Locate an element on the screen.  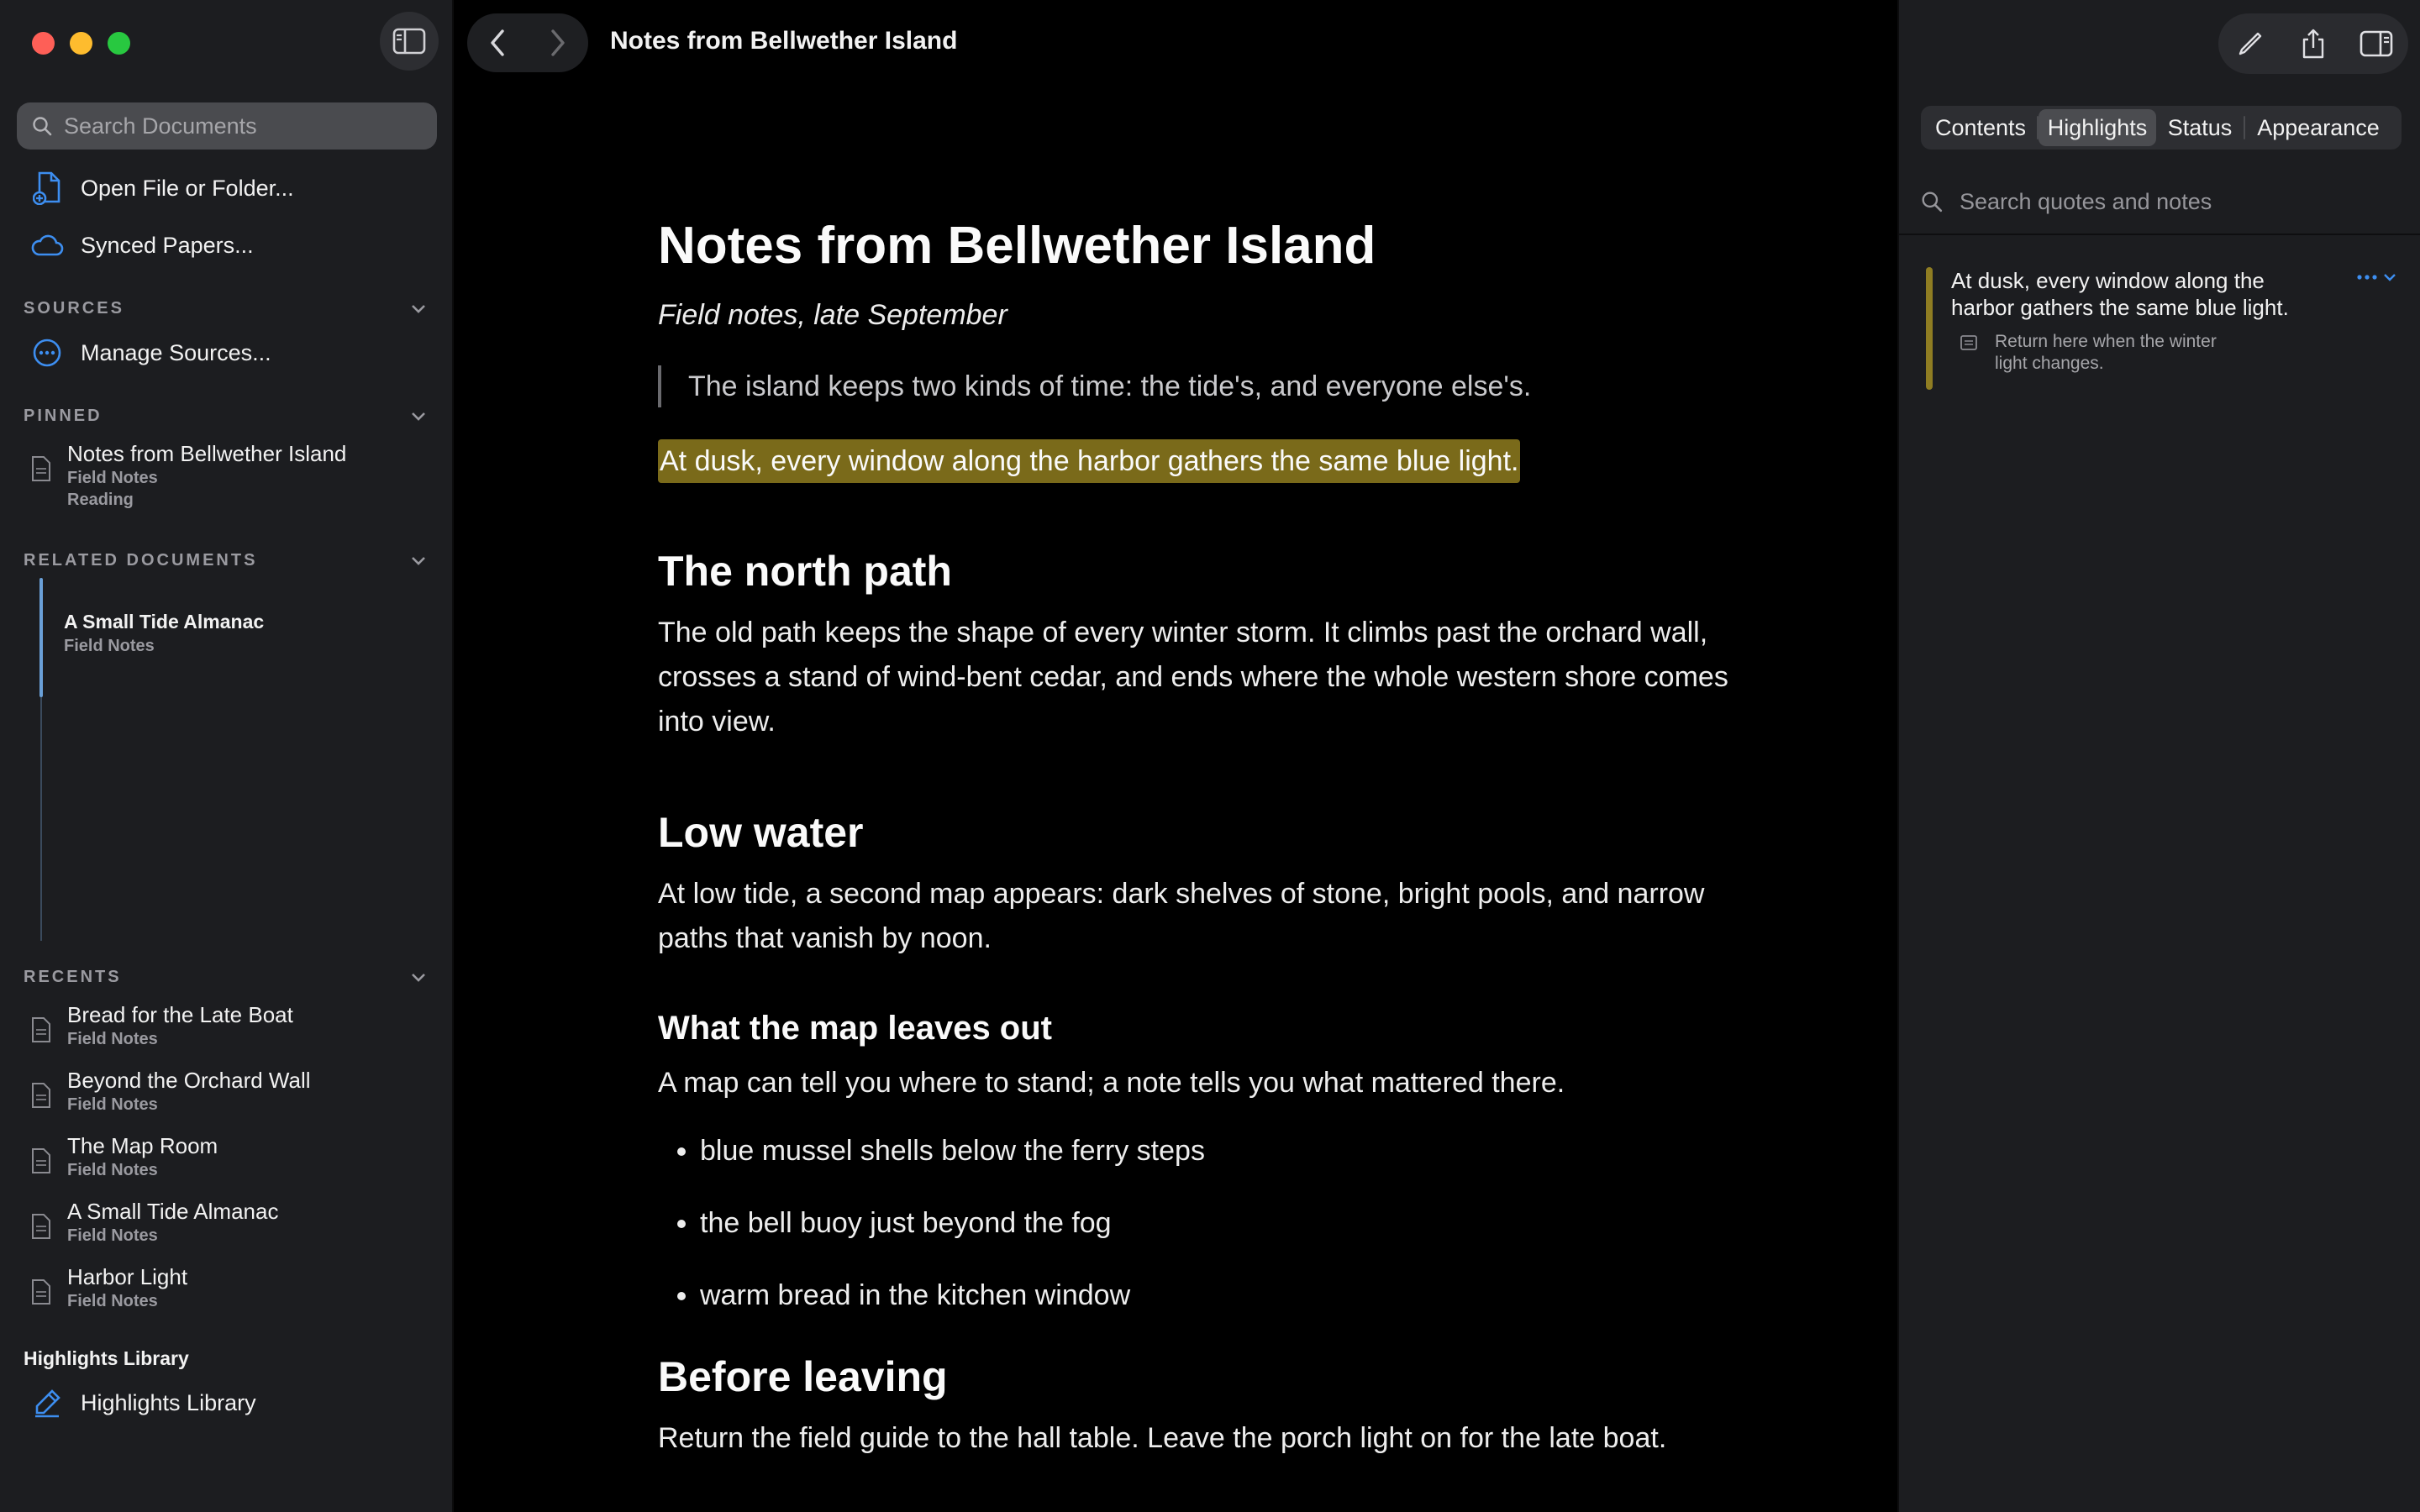
chevron-left-icon is located at coordinates (497, 42).